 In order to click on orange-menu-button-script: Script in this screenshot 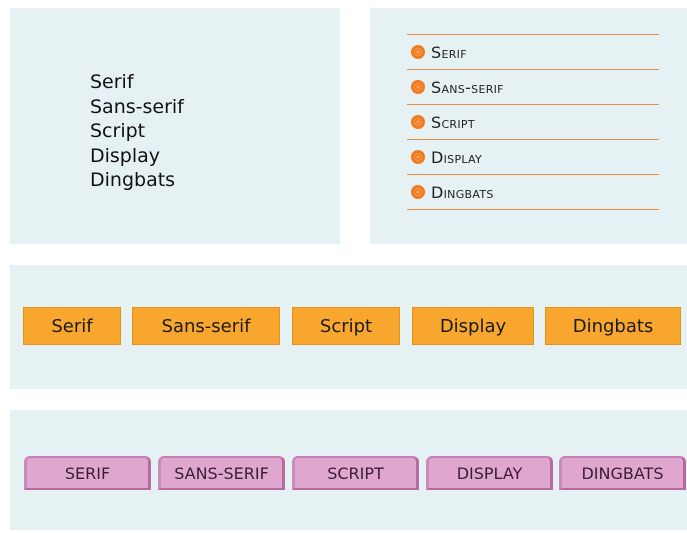, I will do `click(346, 326)`.